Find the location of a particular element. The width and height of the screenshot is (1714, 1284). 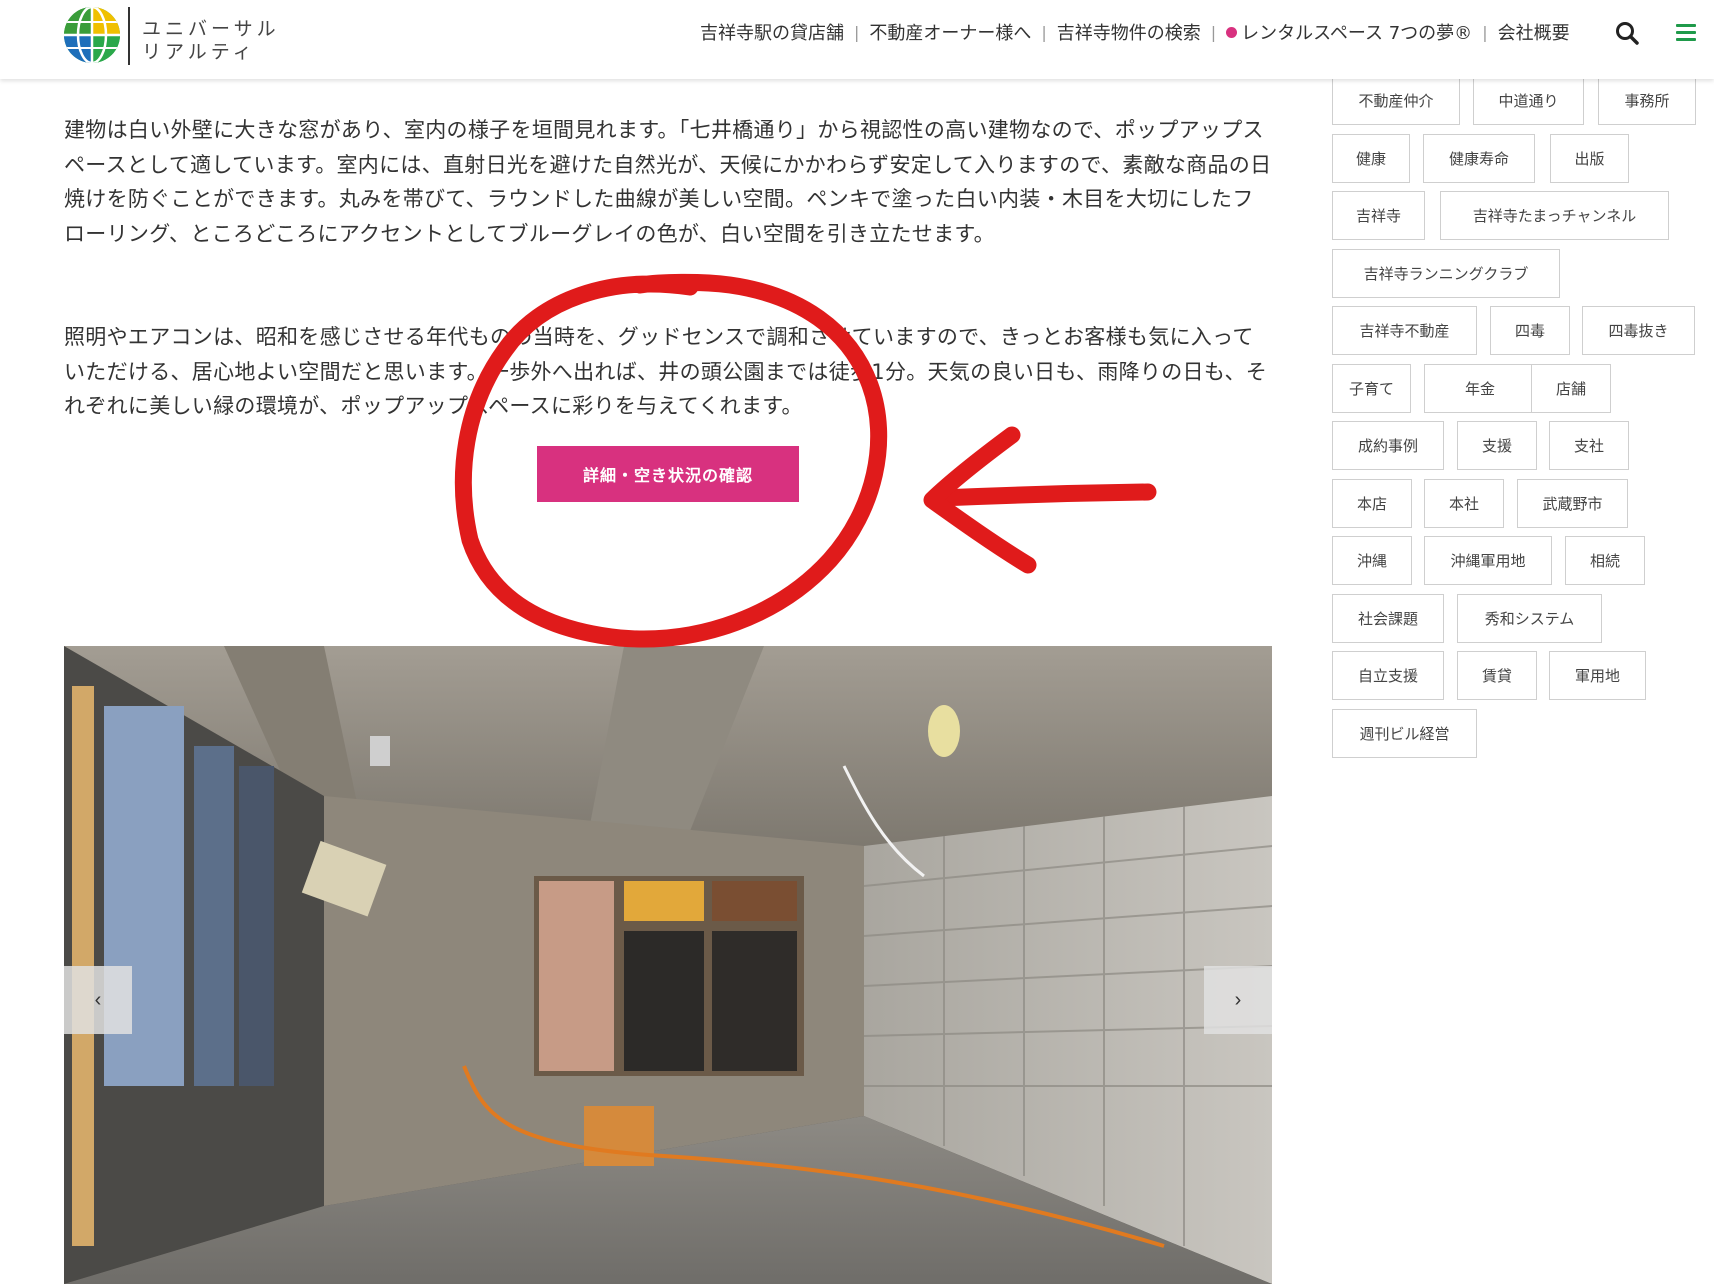

tag-item: 武蔵野市 is located at coordinates (1572, 503).